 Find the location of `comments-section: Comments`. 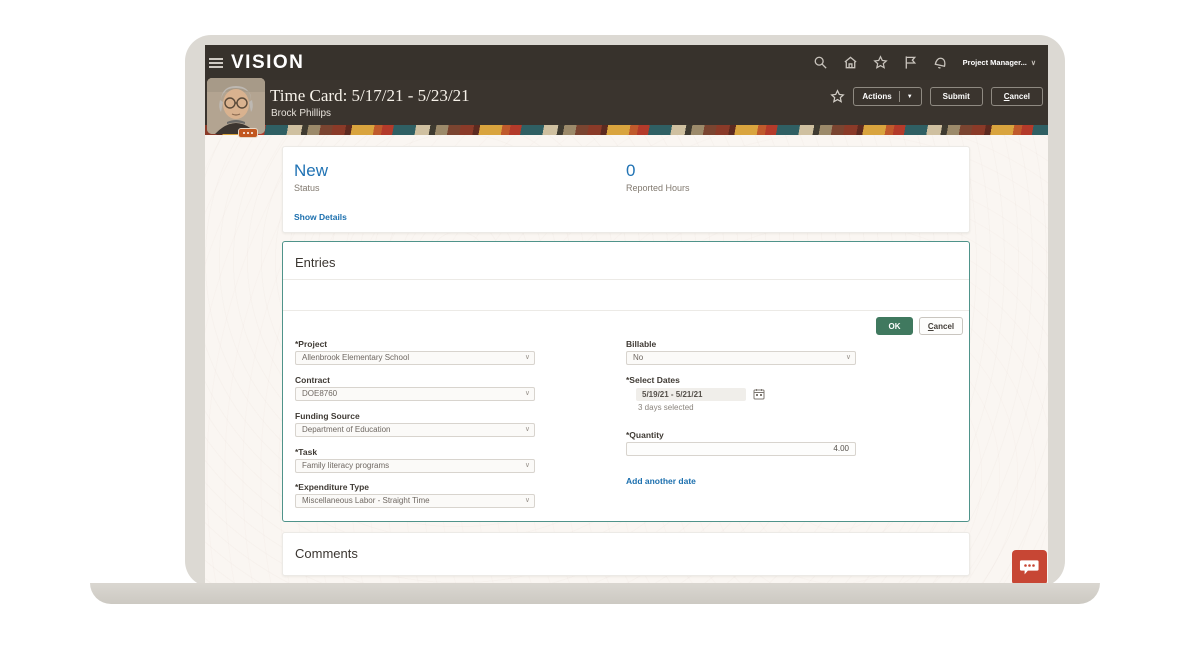

comments-section: Comments is located at coordinates (626, 554).